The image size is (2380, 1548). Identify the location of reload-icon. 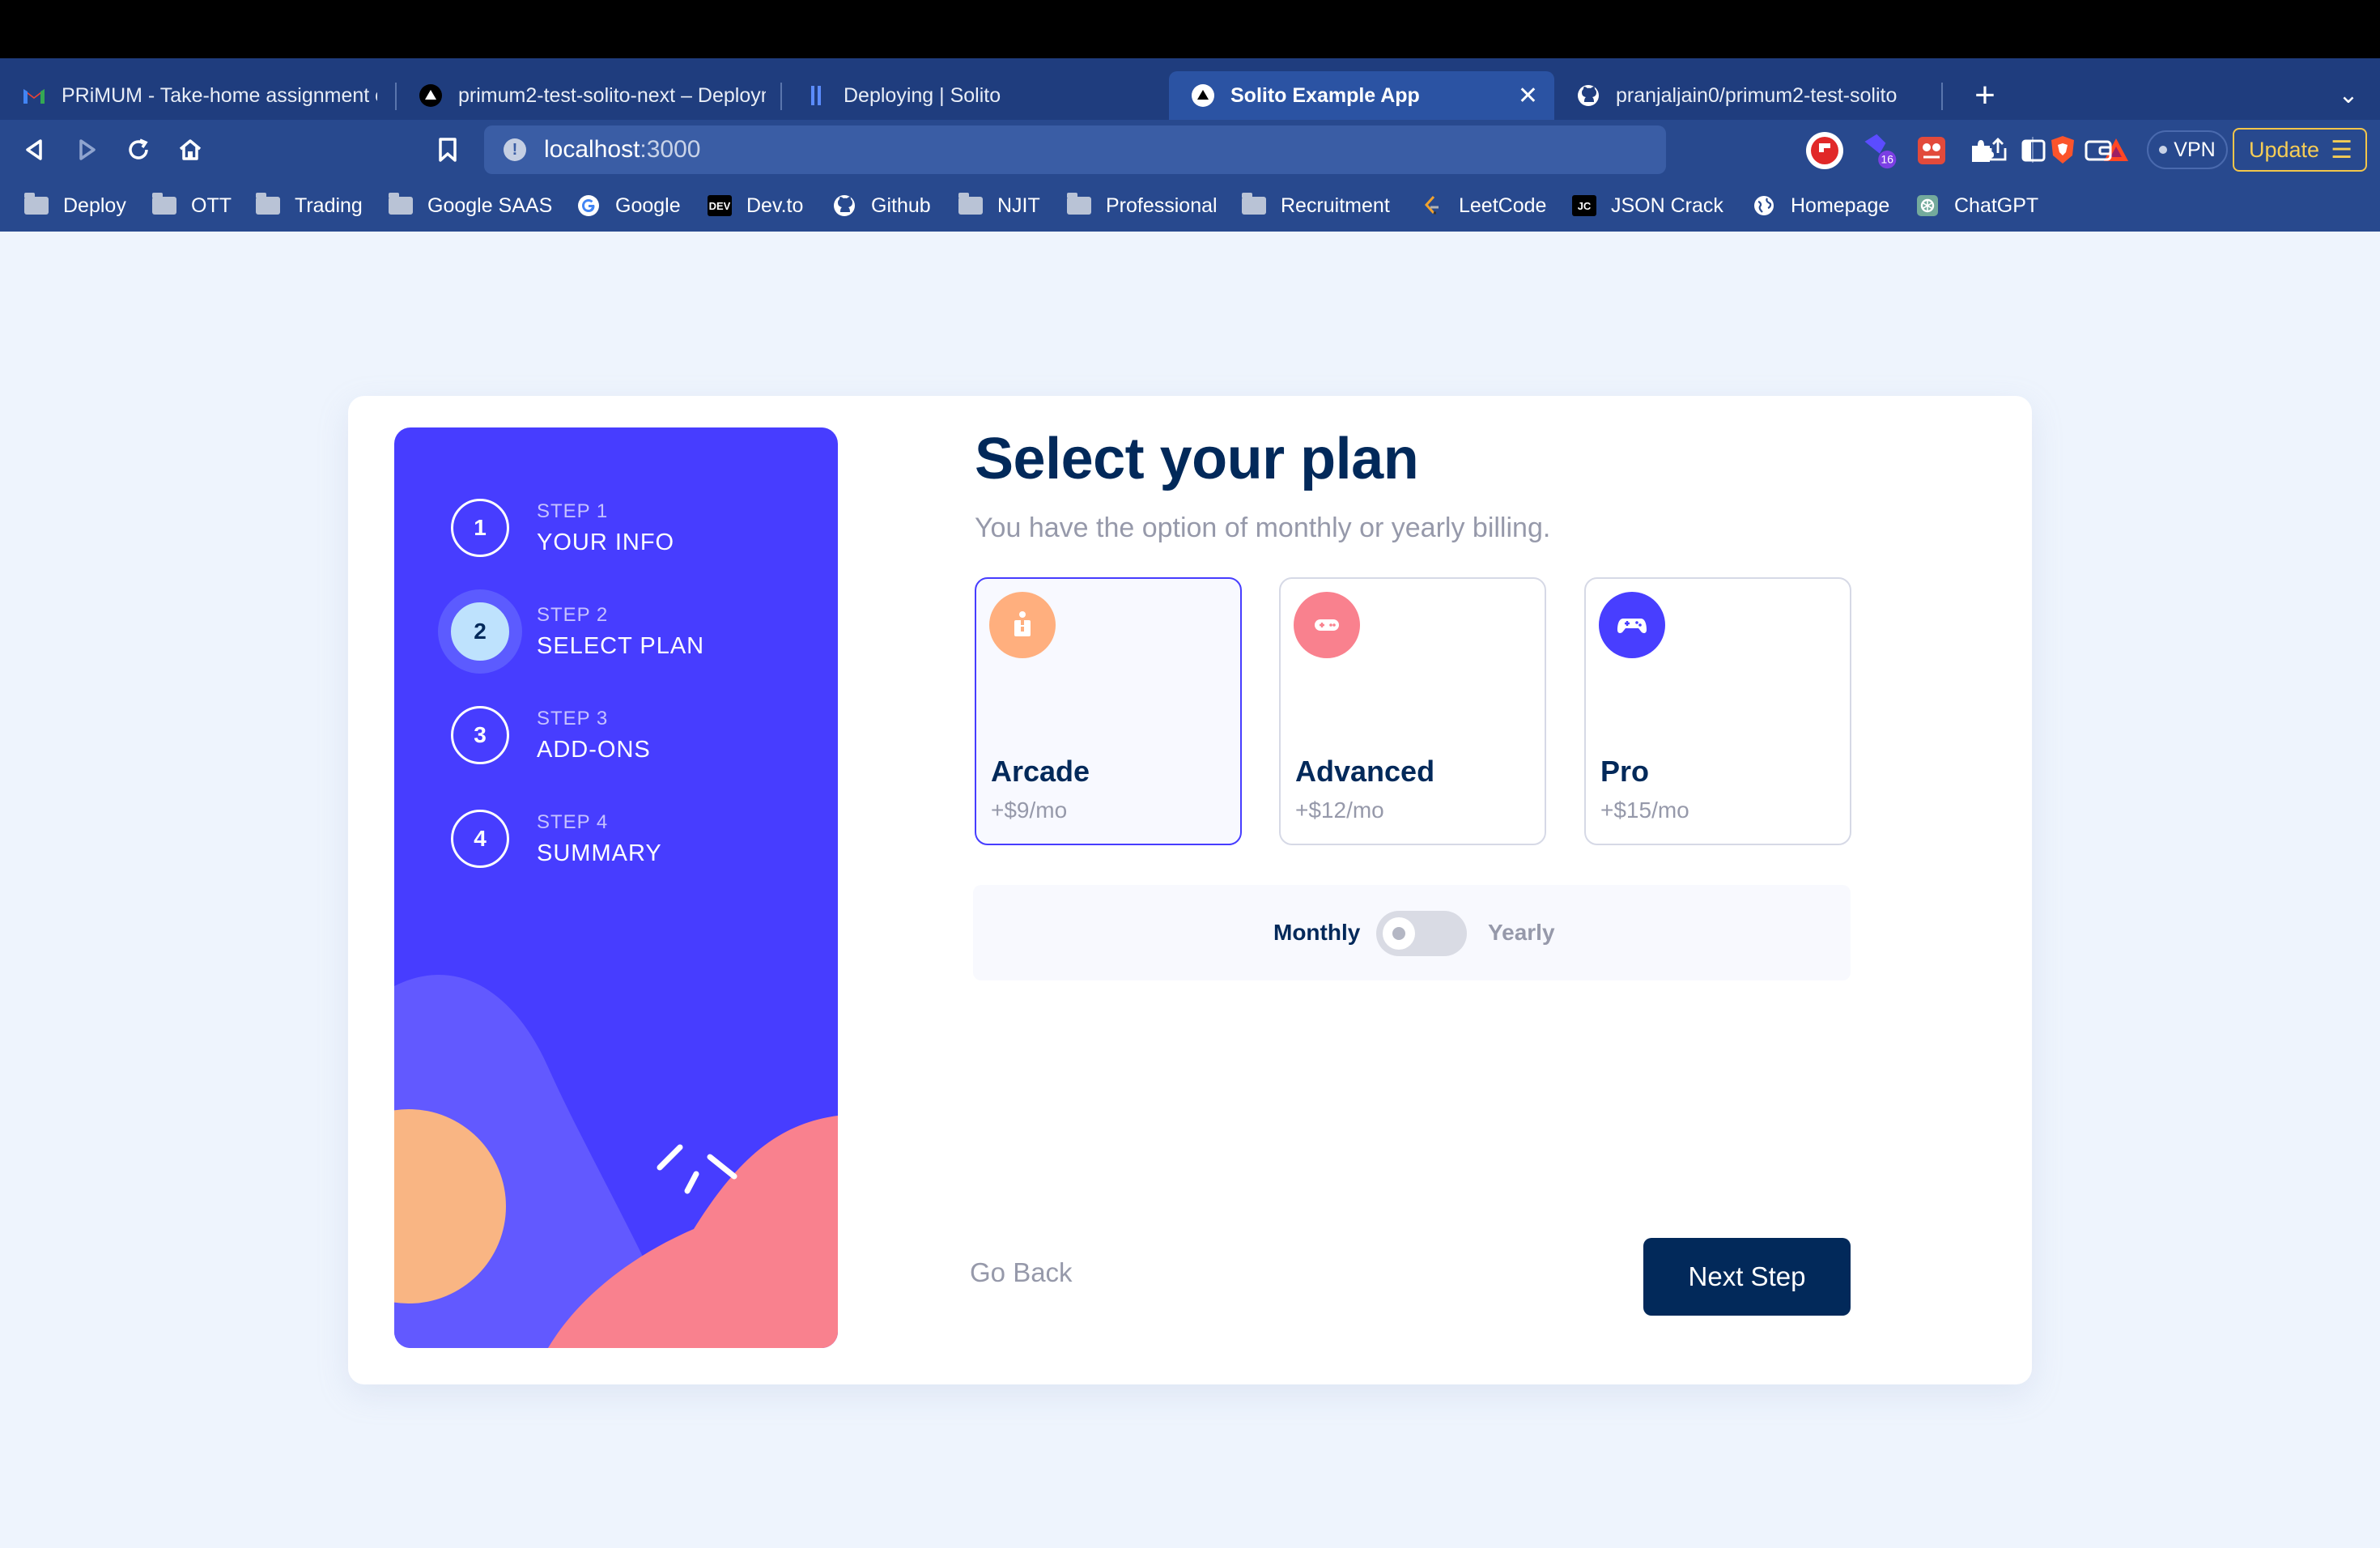
(138, 149).